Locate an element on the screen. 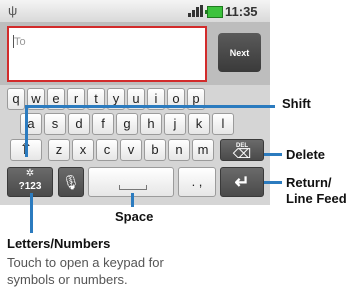  key-q: q is located at coordinates (16, 99).